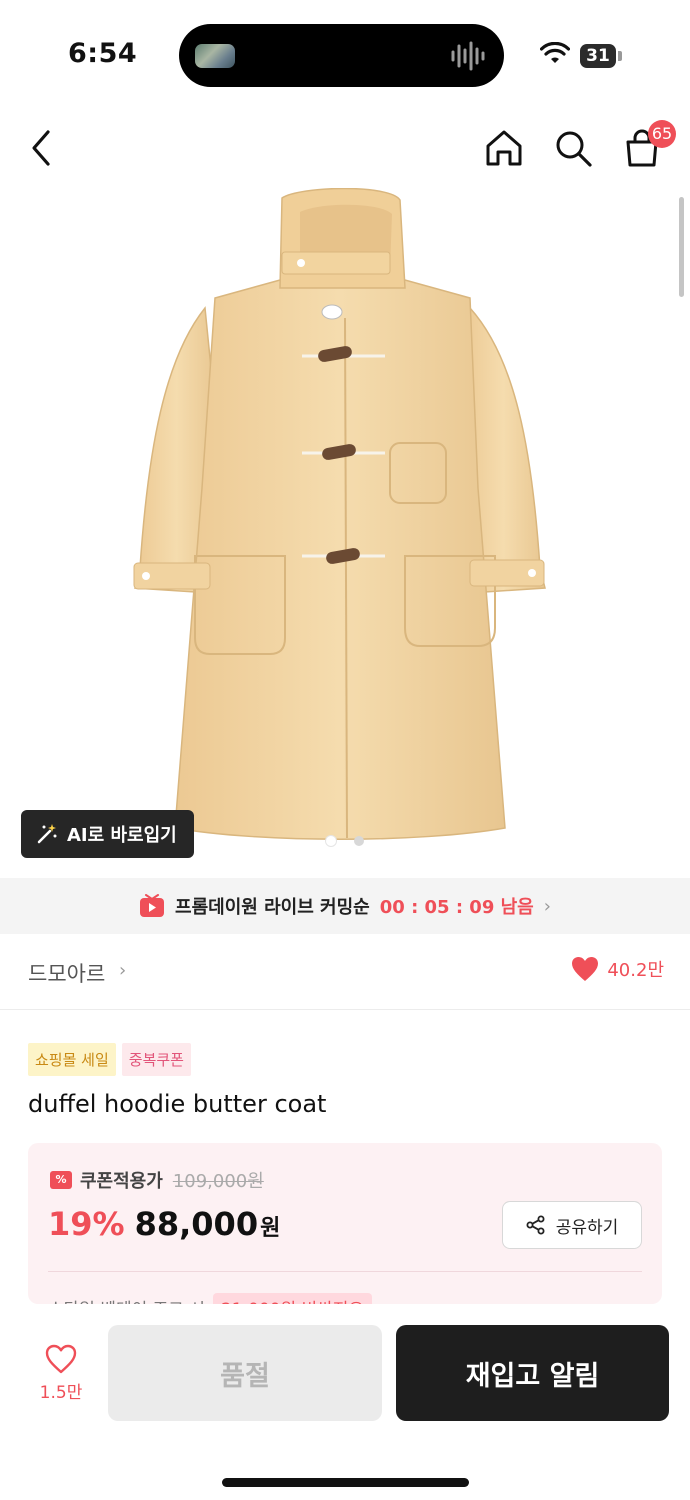  What do you see at coordinates (61, 1359) in the screenshot?
I see `heart-outline-icon` at bounding box center [61, 1359].